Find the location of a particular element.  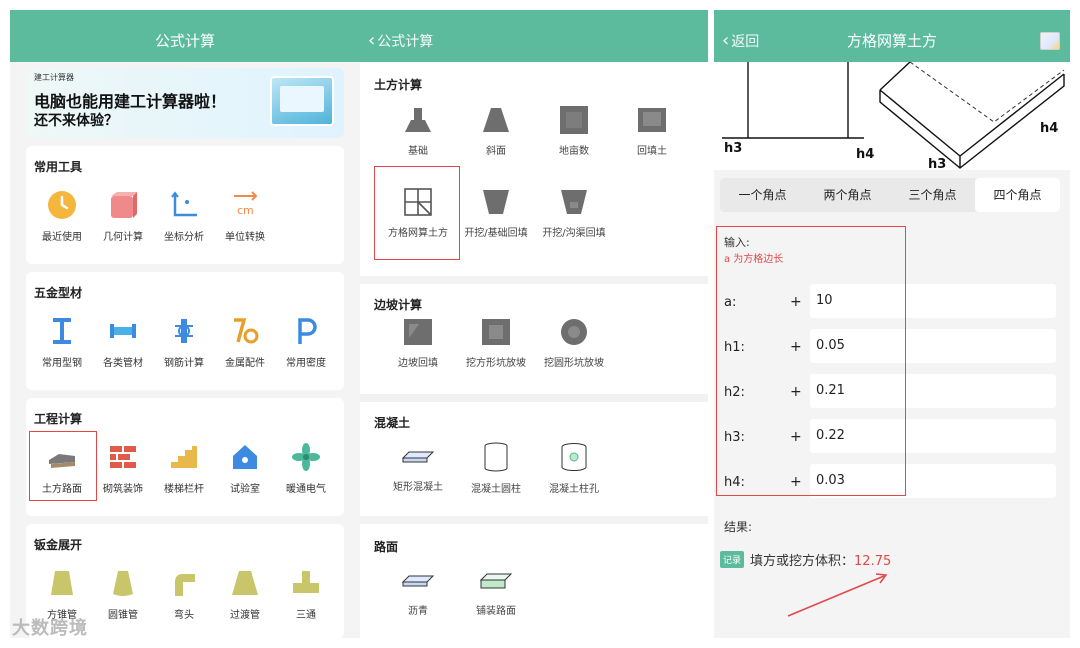

item-column-hole: 混凝土柱孔 is located at coordinates (574, 468).